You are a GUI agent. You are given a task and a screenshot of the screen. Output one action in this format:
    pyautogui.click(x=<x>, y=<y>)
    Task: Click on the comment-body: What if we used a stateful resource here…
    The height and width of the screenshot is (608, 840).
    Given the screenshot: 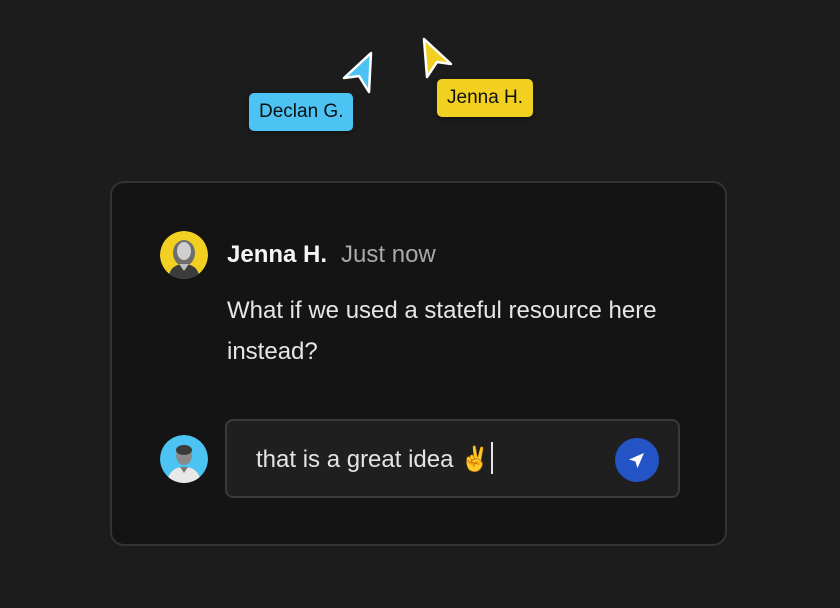 What is the action you would take?
    pyautogui.click(x=442, y=331)
    